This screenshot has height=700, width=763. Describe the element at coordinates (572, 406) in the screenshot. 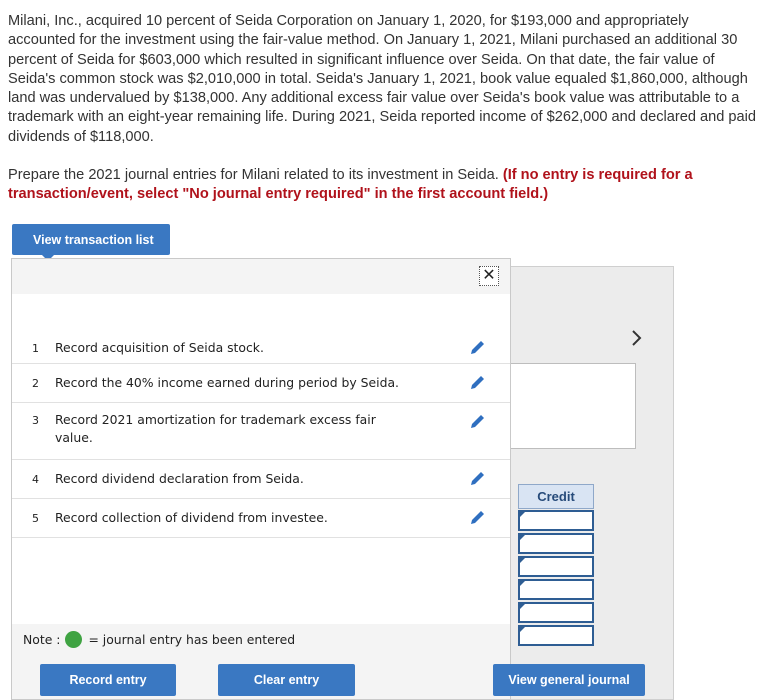

I see `journal-description-box` at that location.